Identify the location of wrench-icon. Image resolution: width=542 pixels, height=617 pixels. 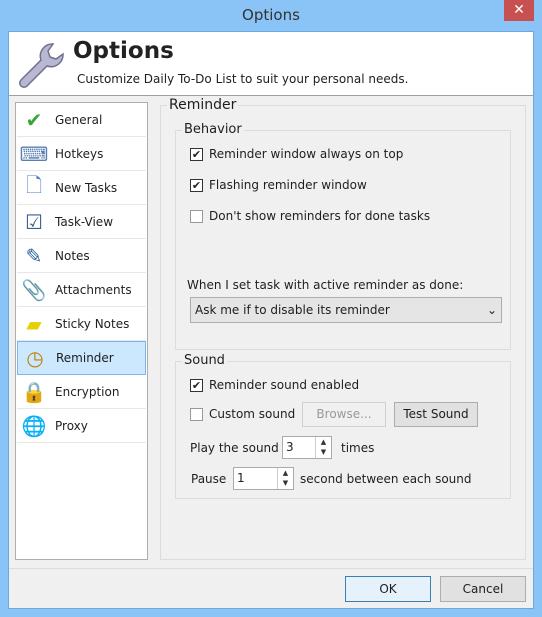
(41, 65).